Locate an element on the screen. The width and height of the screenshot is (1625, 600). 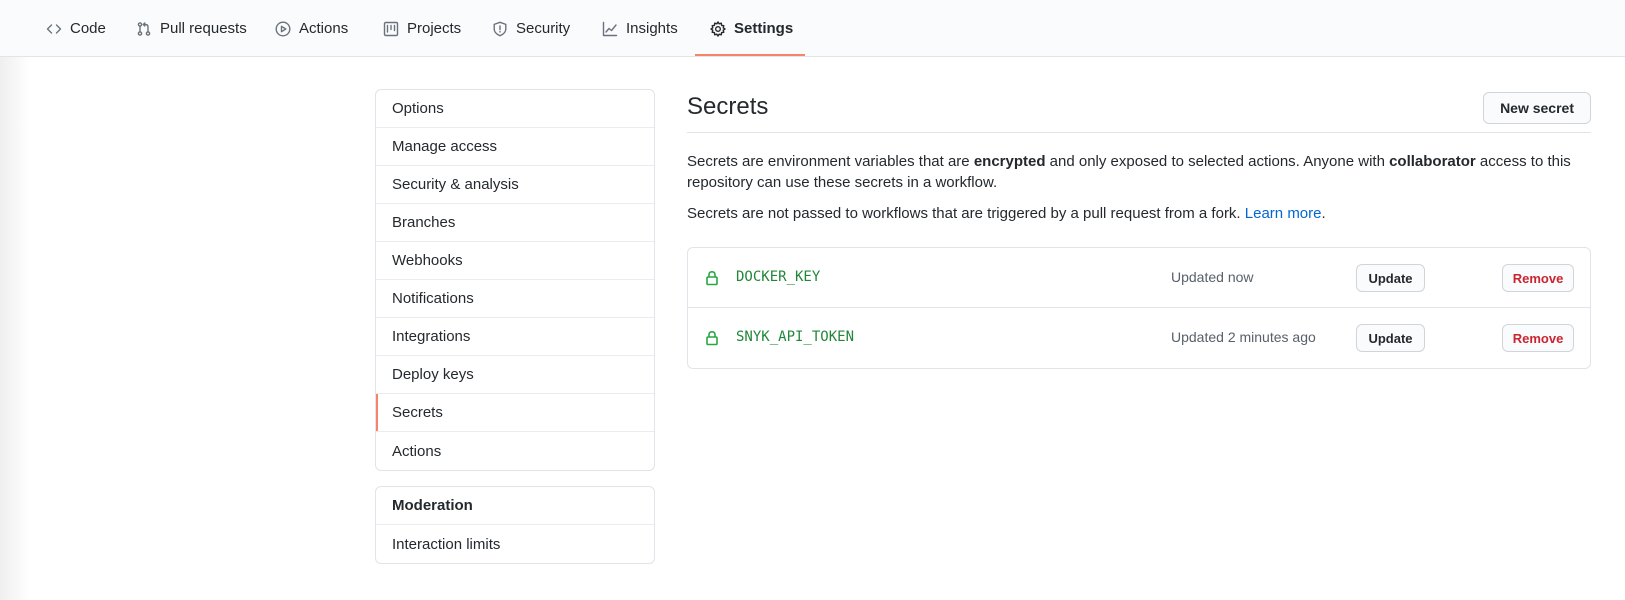
tab-actions: Actions is located at coordinates (311, 28).